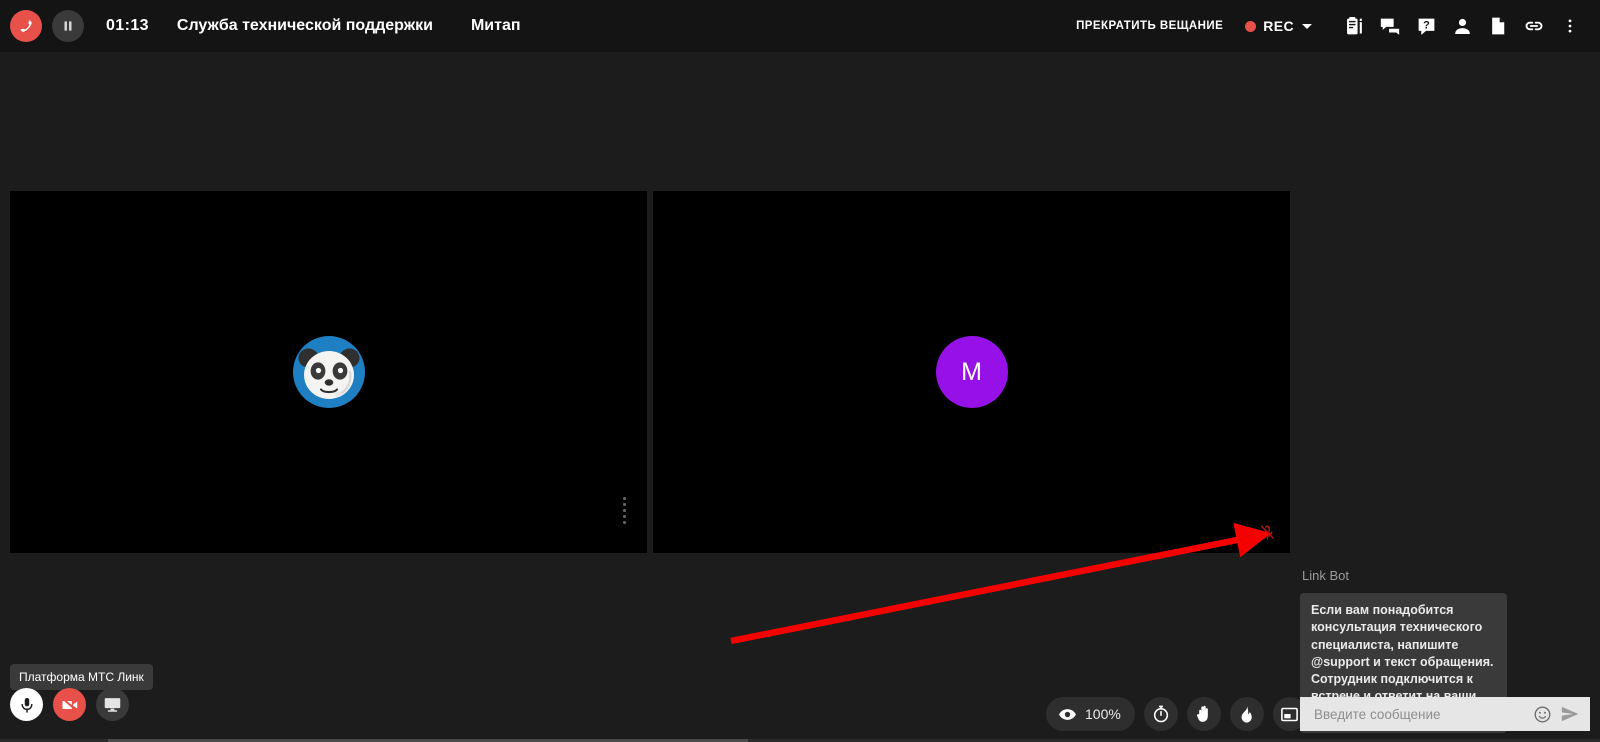 Image resolution: width=1600 pixels, height=742 pixels. I want to click on top-toolbar-right: ПРЕКРАТИТЬ ВЕЩАНИЕ REC ?, so click(1338, 26).